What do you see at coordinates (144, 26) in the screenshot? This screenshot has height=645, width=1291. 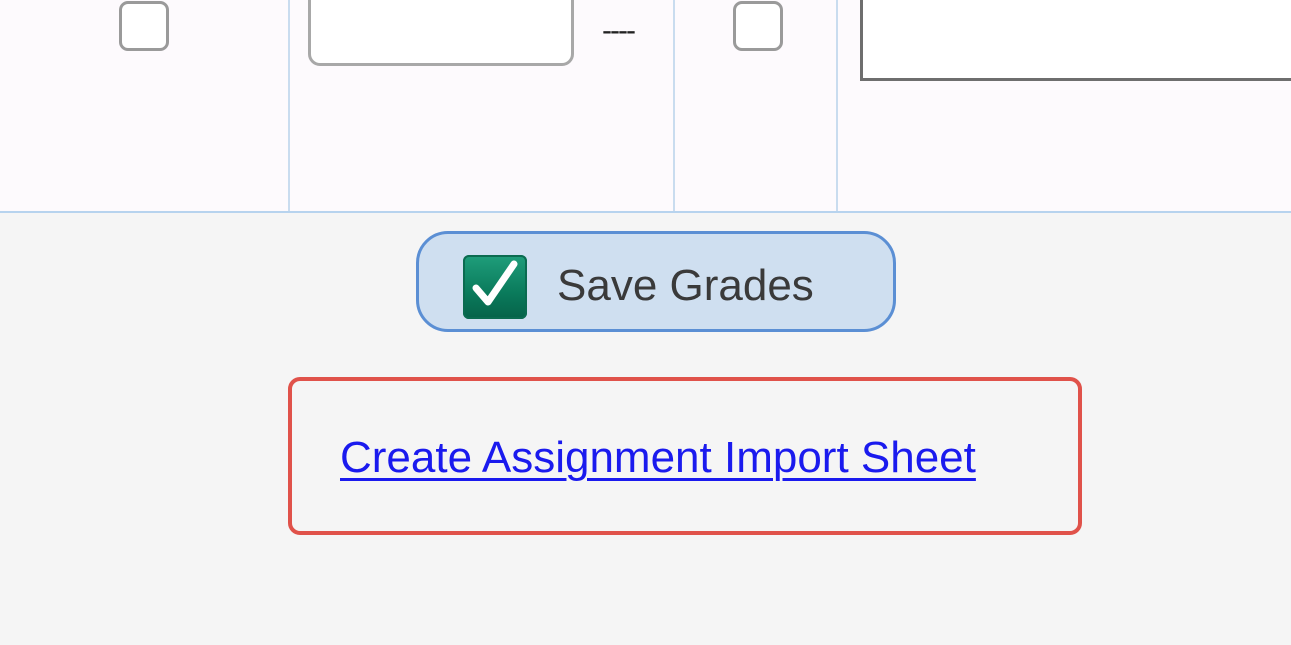 I see `exempt-checkbox` at bounding box center [144, 26].